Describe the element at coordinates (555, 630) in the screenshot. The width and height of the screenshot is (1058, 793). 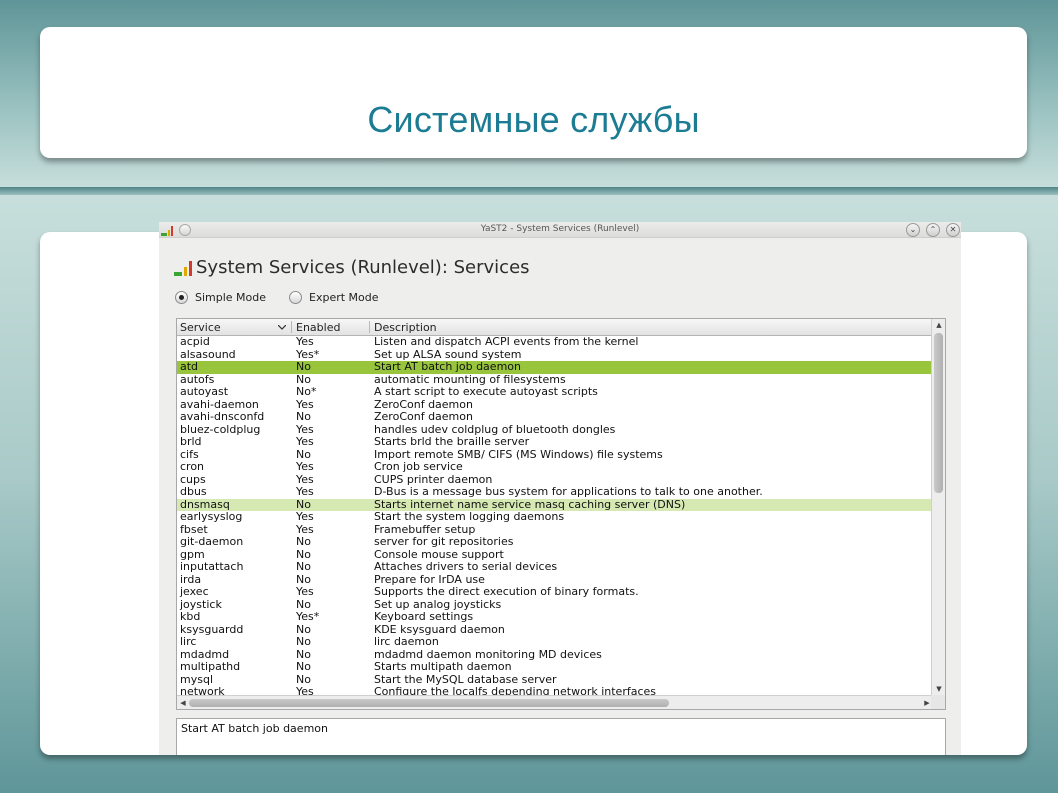
I see `table-row: ksysguardd No KDE ksysguard daemon` at that location.